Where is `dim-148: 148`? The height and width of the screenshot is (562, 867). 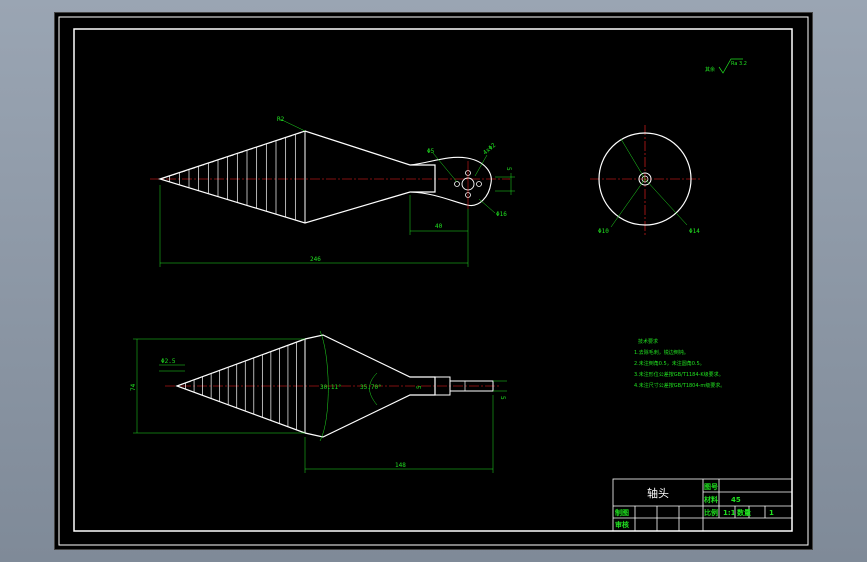 dim-148: 148 is located at coordinates (400, 465).